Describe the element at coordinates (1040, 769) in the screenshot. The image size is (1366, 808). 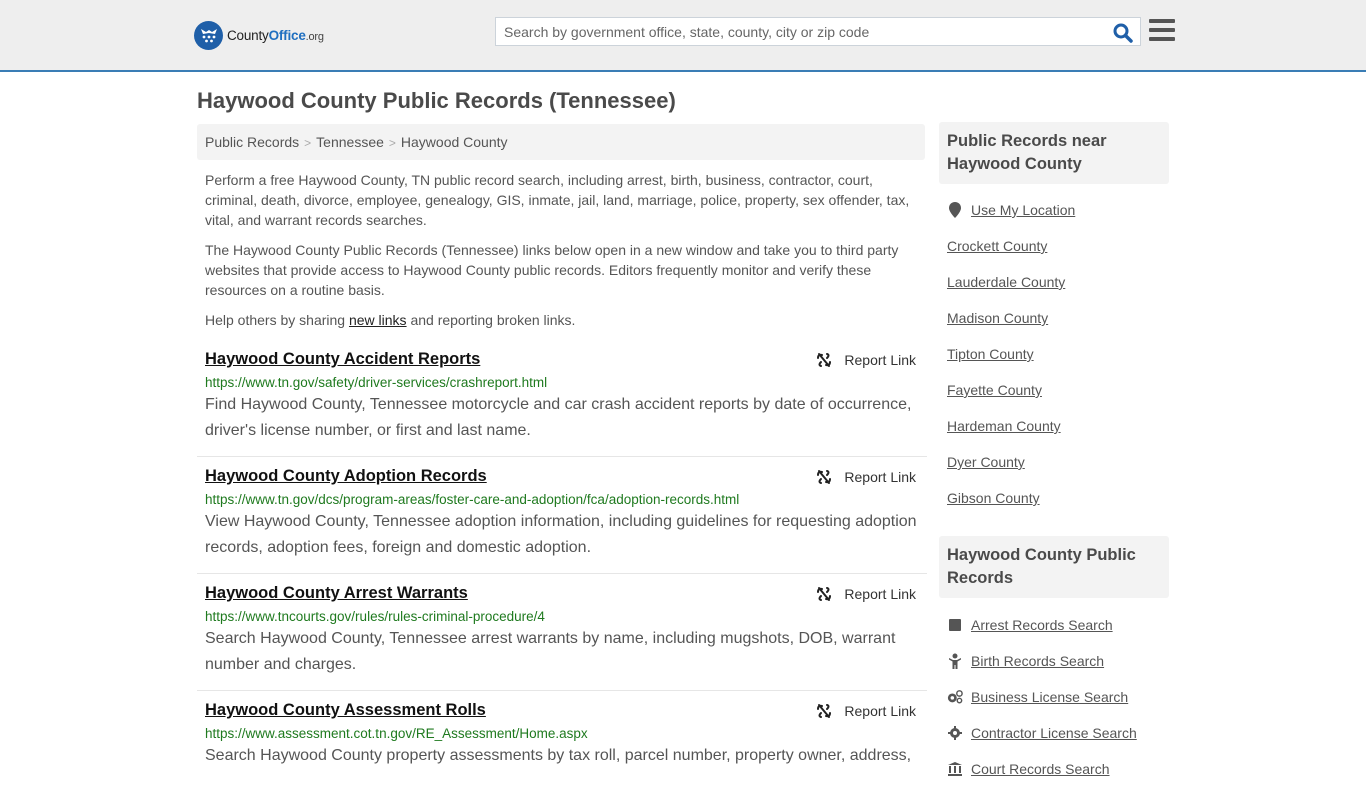
I see `court-records-search-link: Court Records Search` at that location.